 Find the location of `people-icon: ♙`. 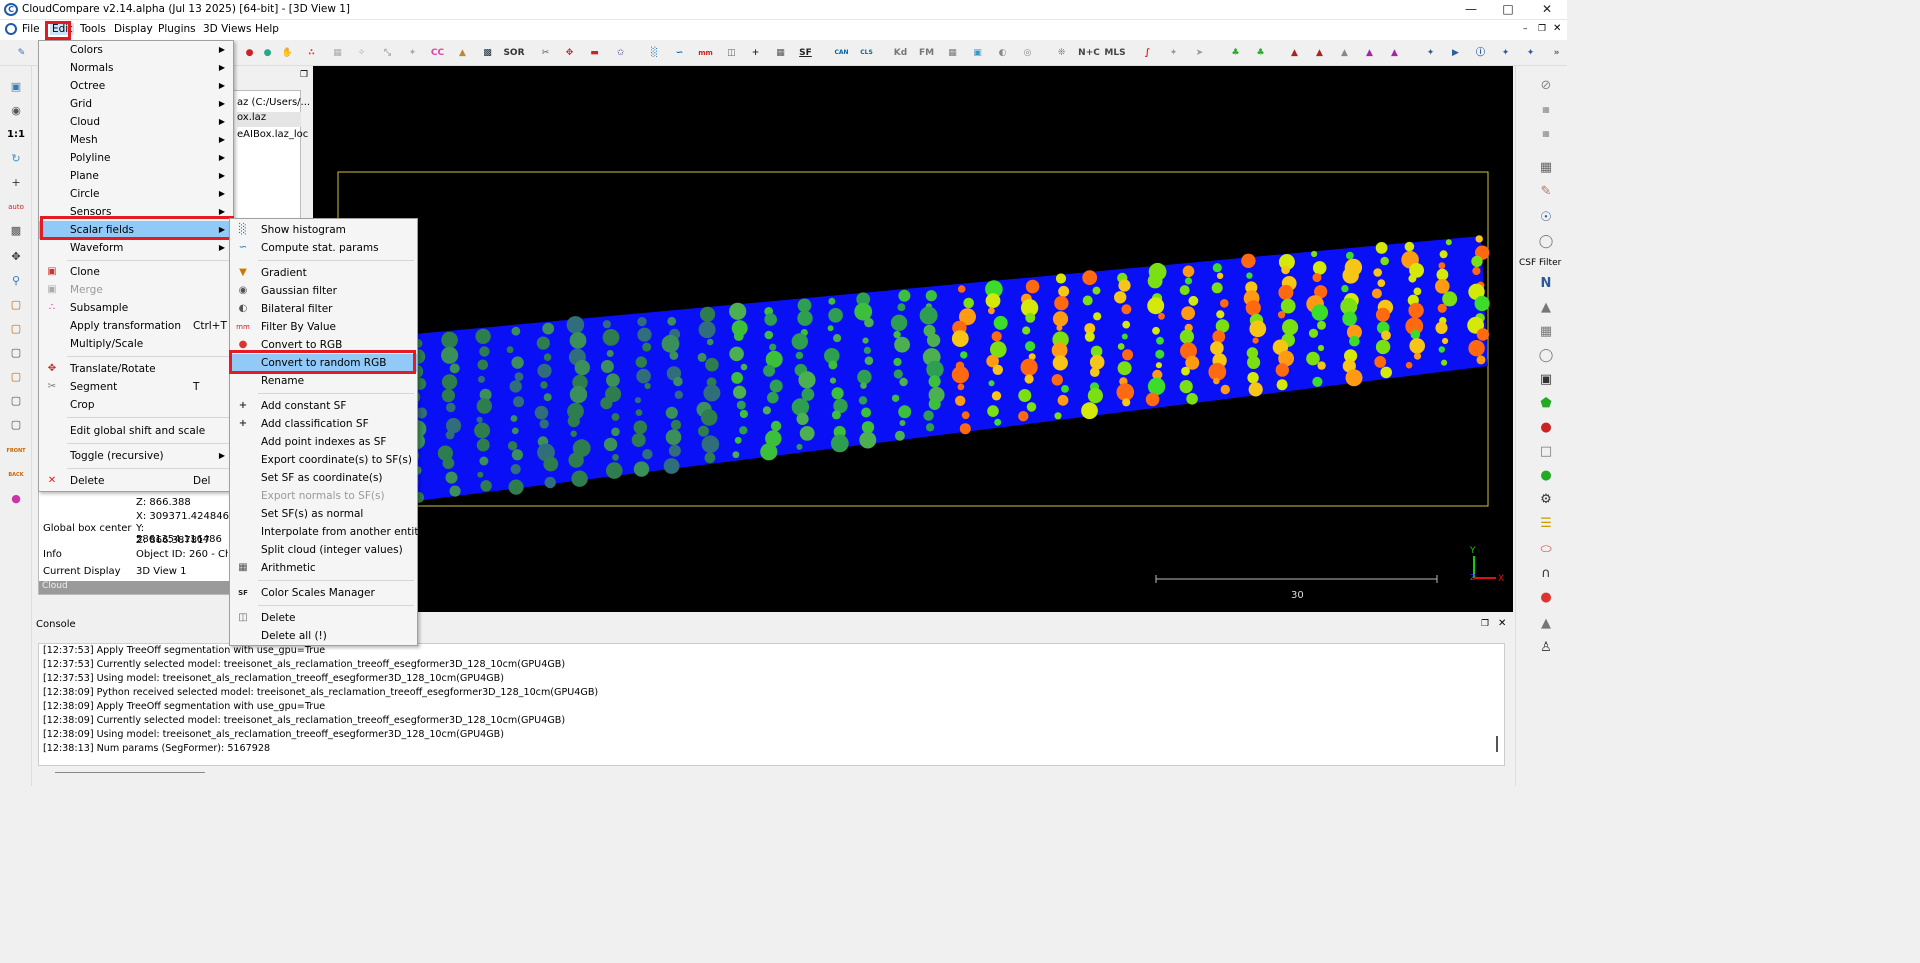

people-icon: ♙ is located at coordinates (1546, 648).